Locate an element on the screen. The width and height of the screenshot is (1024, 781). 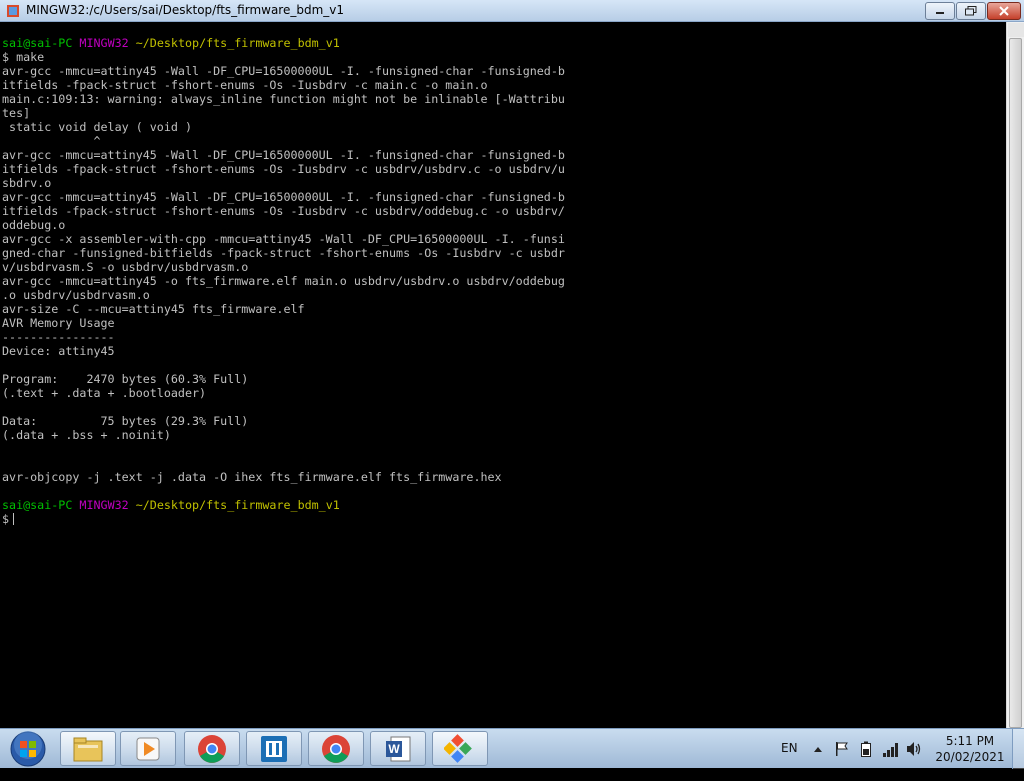
taskbar-git is located at coordinates (460, 748).